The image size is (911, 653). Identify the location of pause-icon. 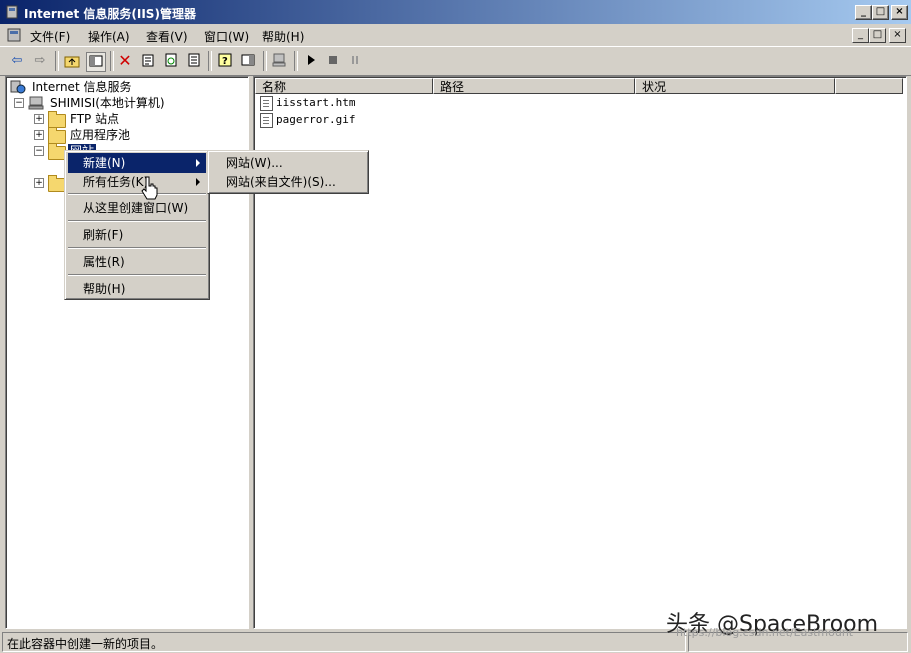
(355, 61).